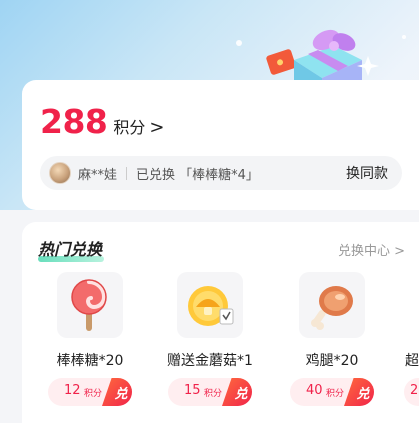 The image size is (419, 423). I want to click on feed-exchanged-text: 已兑换 「棒棒糖*4」, so click(197, 175).